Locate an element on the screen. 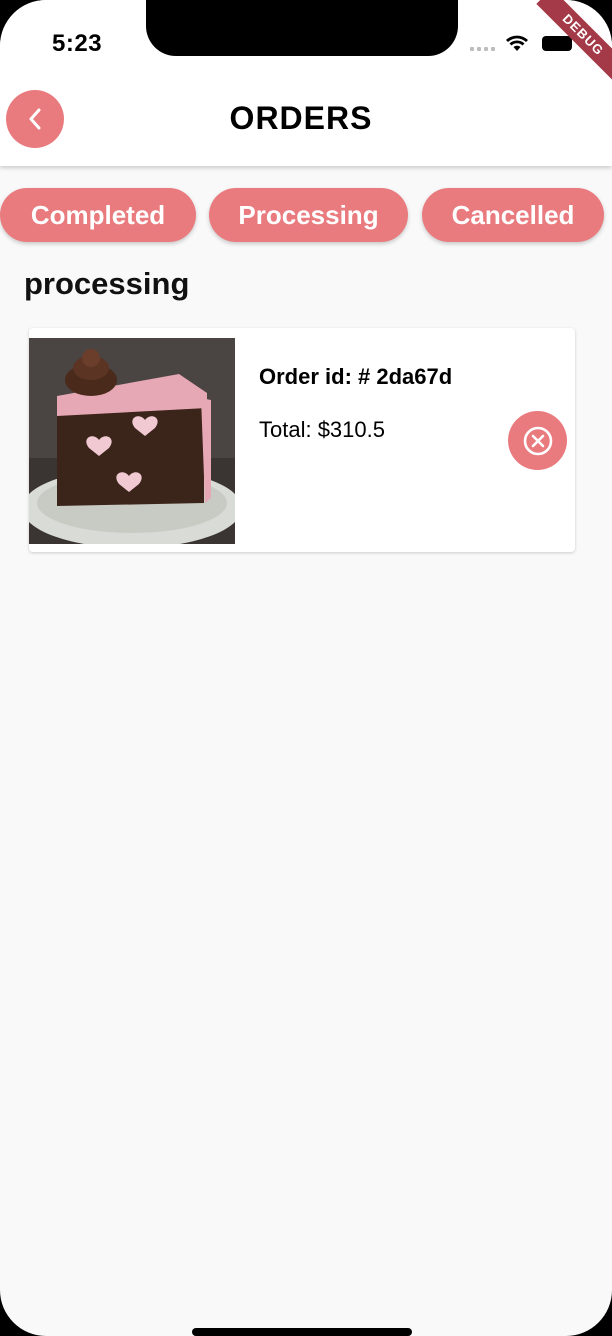  order-status-filters: Completed Processing Cancelled is located at coordinates (306, 215).